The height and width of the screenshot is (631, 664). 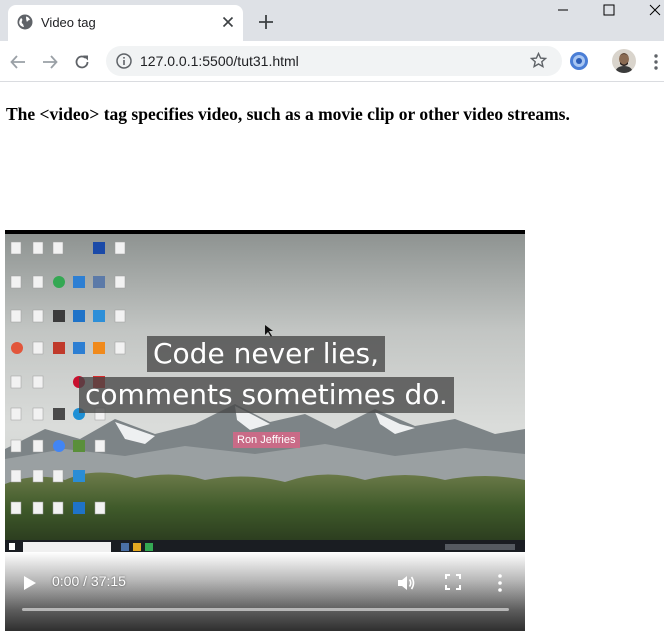 I want to click on minimize-icon, so click(x=563, y=10).